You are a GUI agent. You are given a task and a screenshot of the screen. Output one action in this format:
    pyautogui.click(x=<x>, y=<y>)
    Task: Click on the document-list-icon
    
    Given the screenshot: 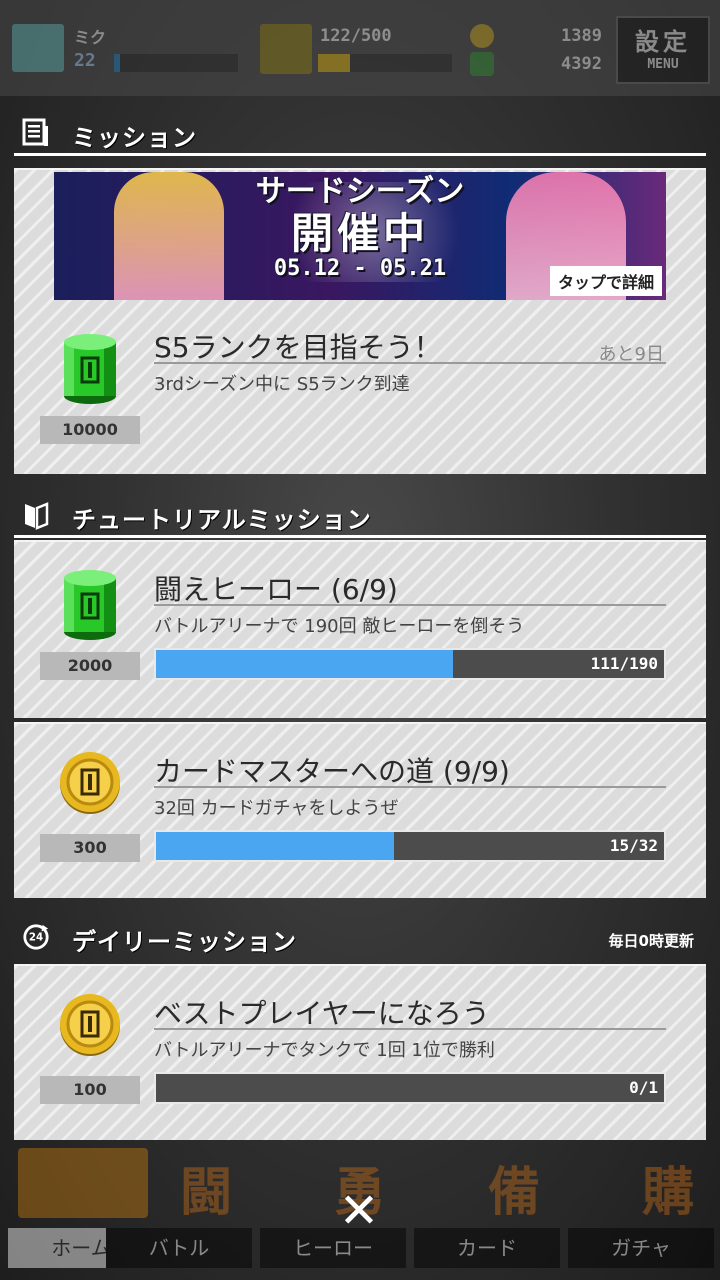 What is the action you would take?
    pyautogui.click(x=35, y=132)
    